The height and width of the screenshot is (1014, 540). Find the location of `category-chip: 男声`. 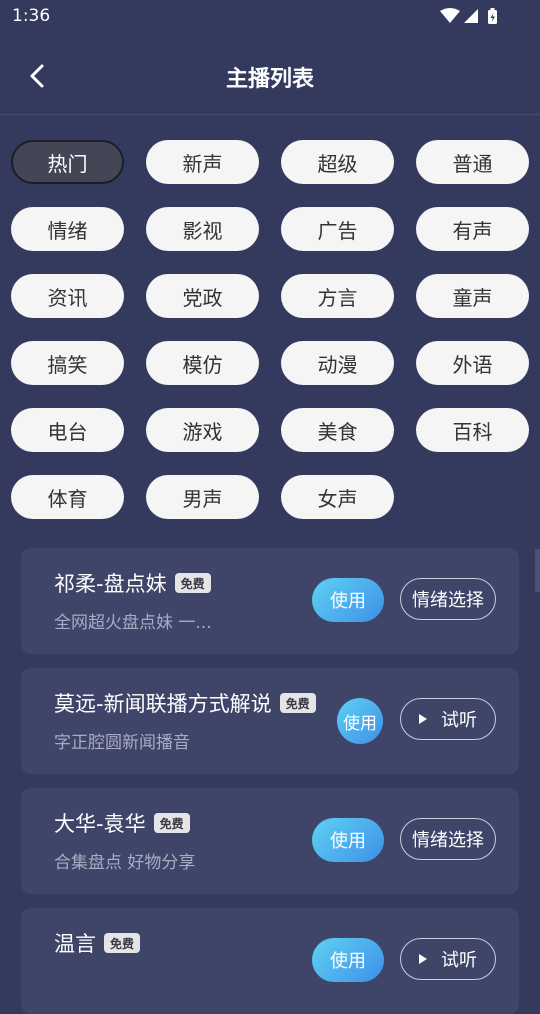

category-chip: 男声 is located at coordinates (202, 497).